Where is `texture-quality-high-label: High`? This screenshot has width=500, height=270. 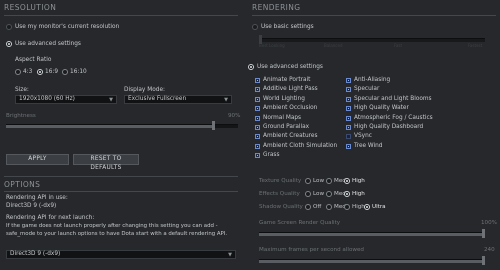
texture-quality-high-label: High is located at coordinates (358, 181).